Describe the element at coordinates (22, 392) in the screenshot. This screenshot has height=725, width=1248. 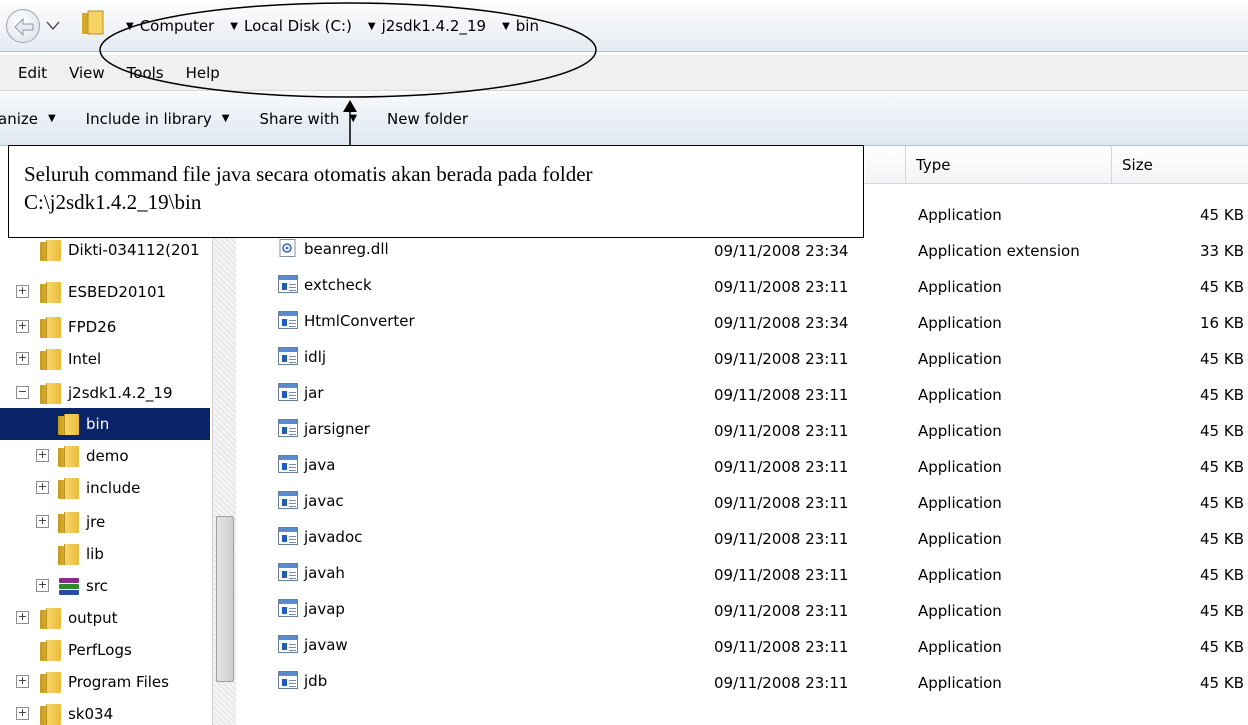
I see `collapse-icon: −` at that location.